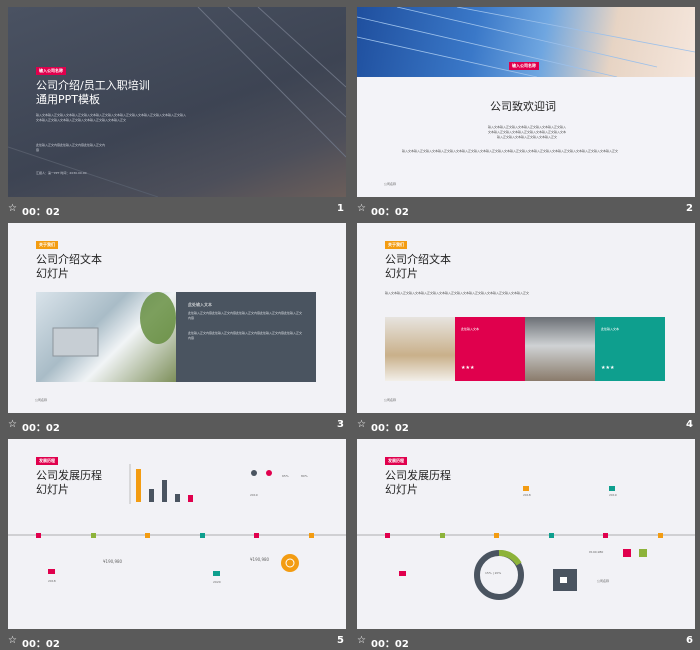 This screenshot has height=650, width=700. I want to click on slide-meta-2: ☆ 00：02 2, so click(526, 210).